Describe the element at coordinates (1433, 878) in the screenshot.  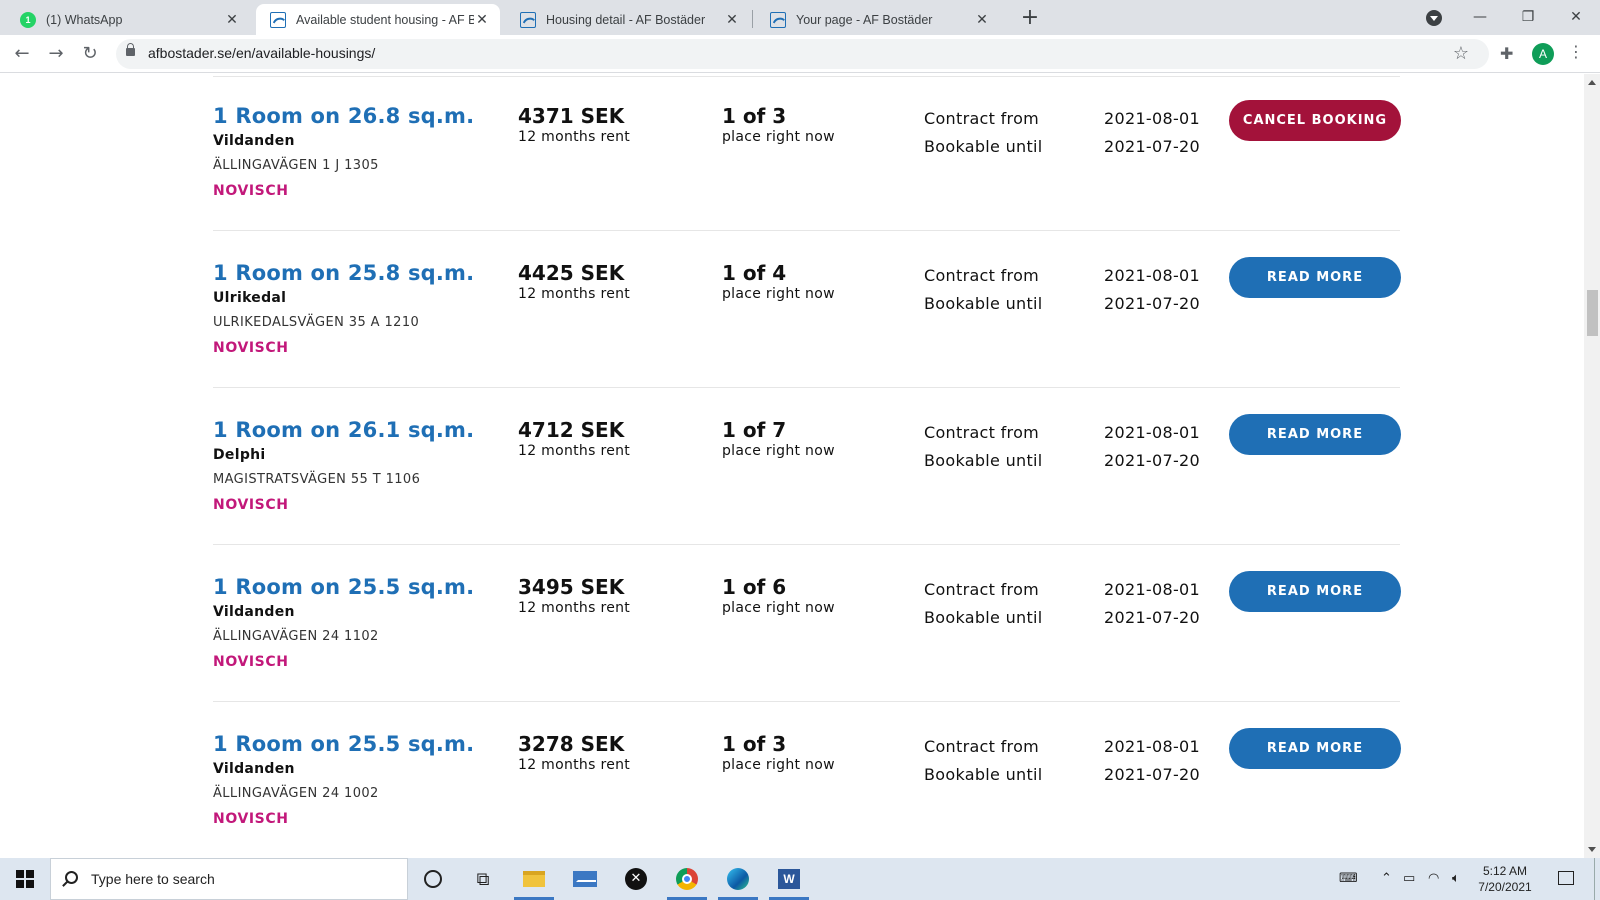
I see `wifi-icon: ◠` at that location.